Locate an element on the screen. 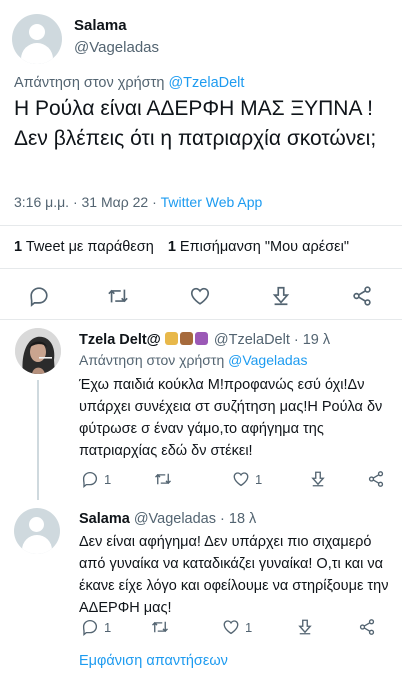 Image resolution: width=402 pixels, height=680 pixels. tweet-time: 3:16 μ.μ. is located at coordinates (41, 202).